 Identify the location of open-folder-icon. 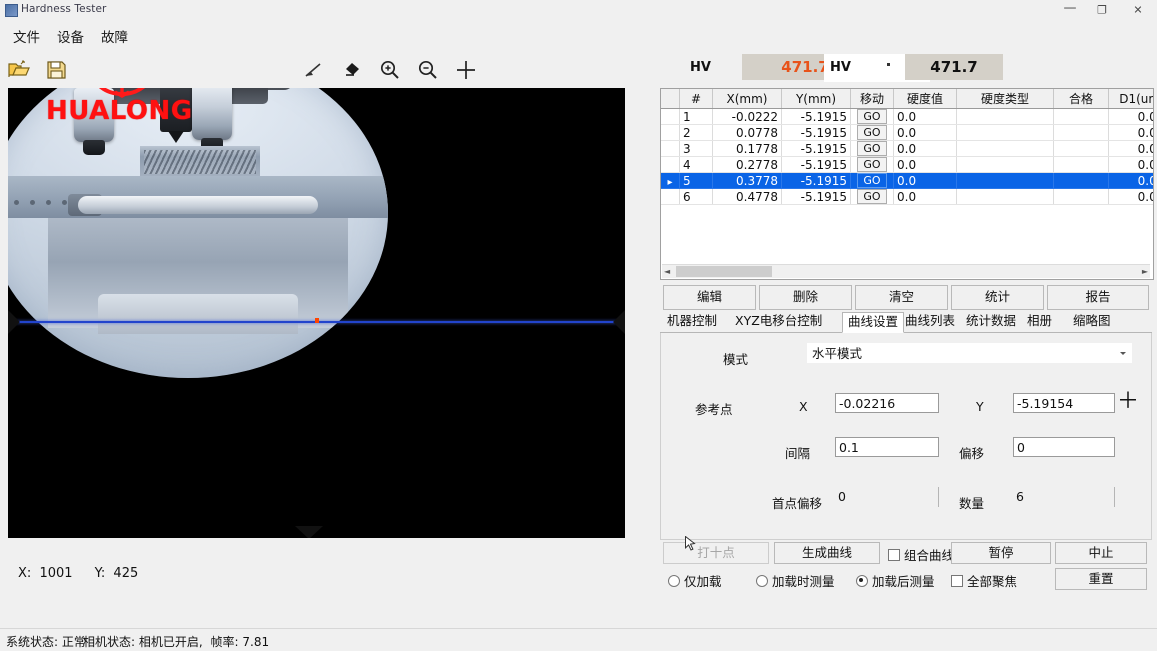
(19, 70).